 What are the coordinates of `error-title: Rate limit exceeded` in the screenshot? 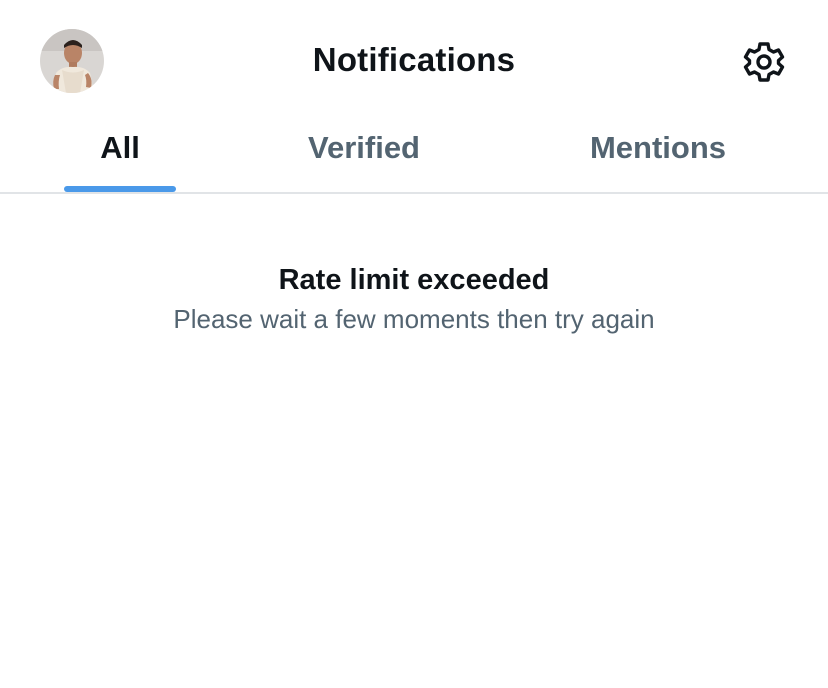 It's located at (414, 280).